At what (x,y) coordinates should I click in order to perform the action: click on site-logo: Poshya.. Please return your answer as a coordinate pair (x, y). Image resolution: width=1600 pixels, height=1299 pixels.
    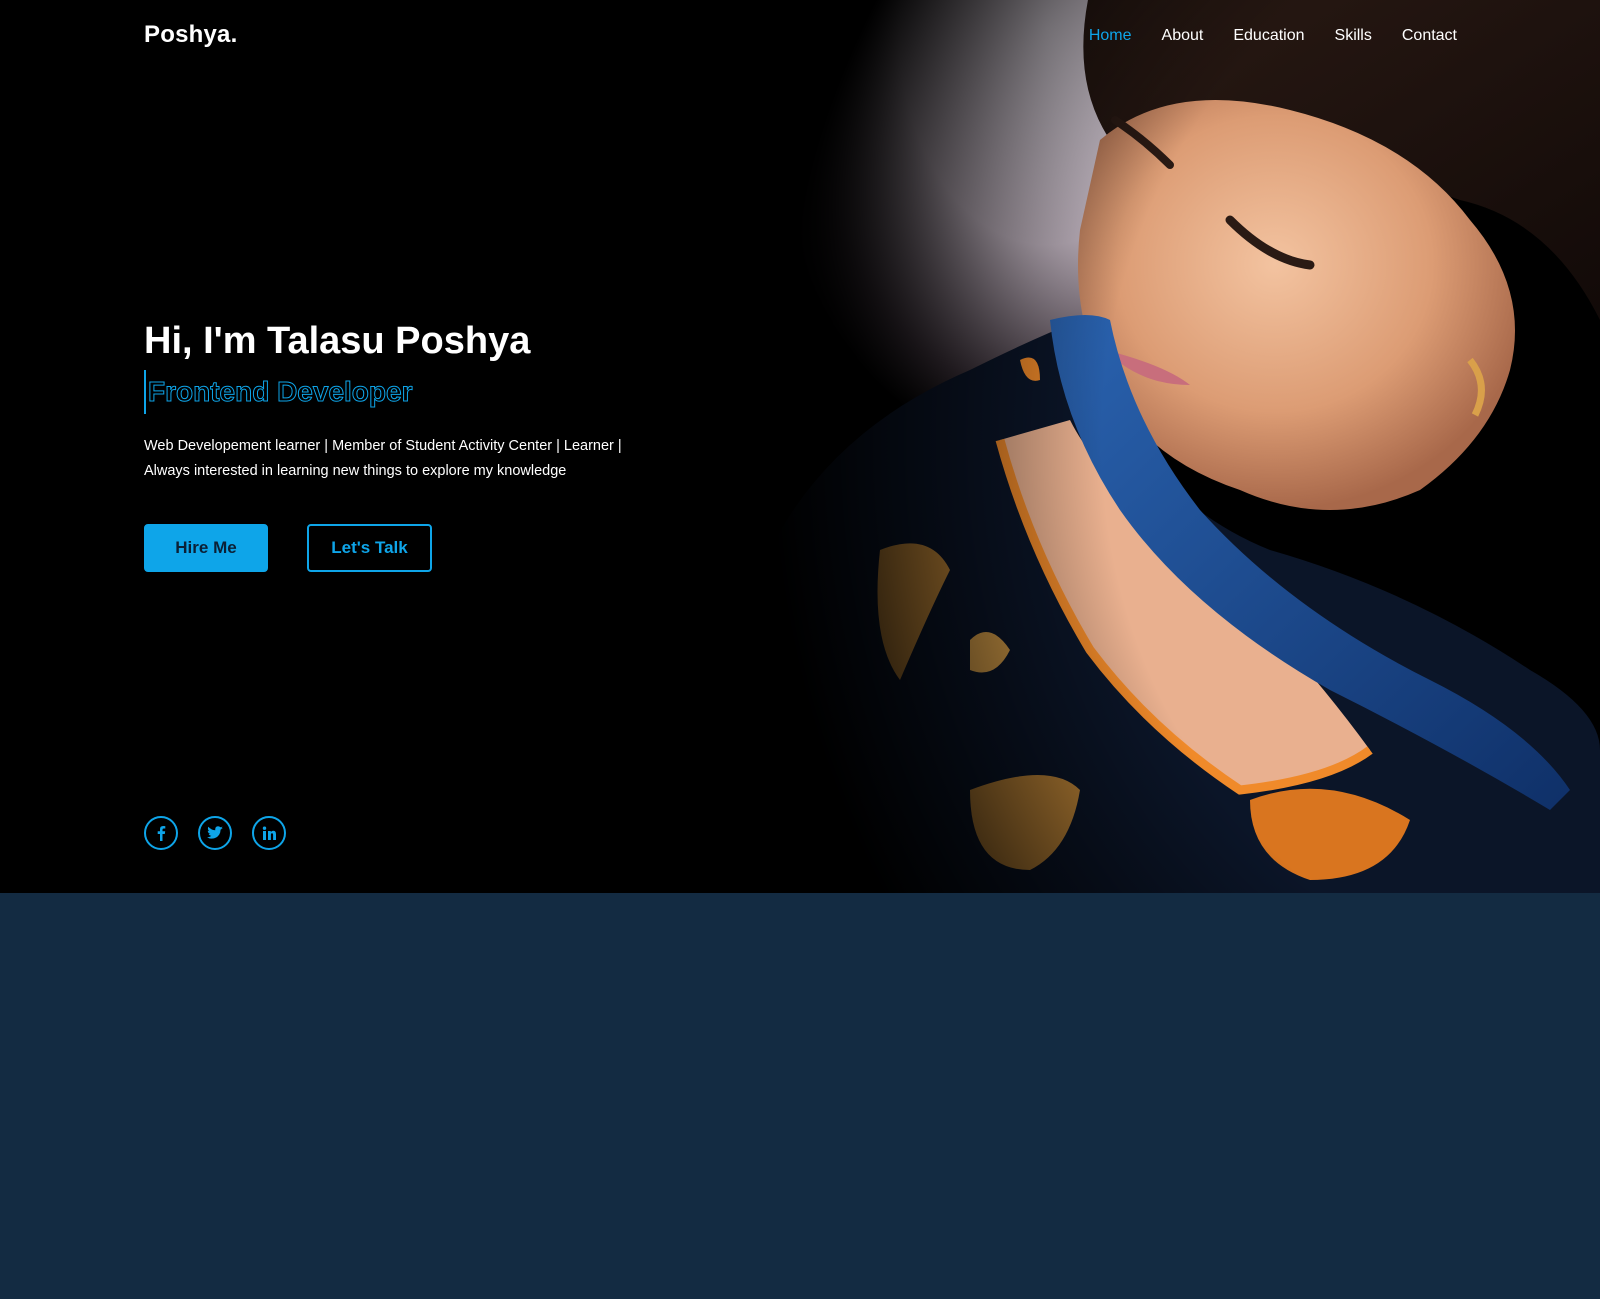
    Looking at the image, I should click on (190, 35).